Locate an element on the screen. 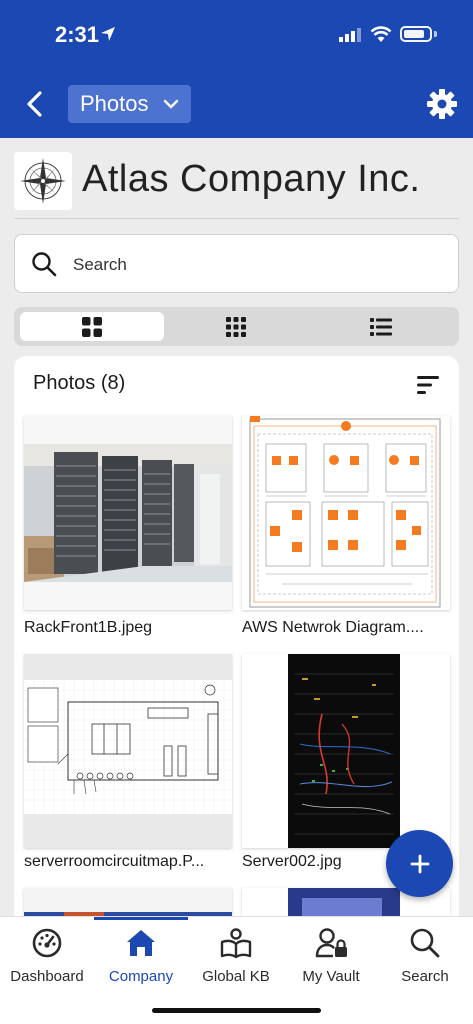 The height and width of the screenshot is (1024, 473). tab-search: Search is located at coordinates (425, 956).